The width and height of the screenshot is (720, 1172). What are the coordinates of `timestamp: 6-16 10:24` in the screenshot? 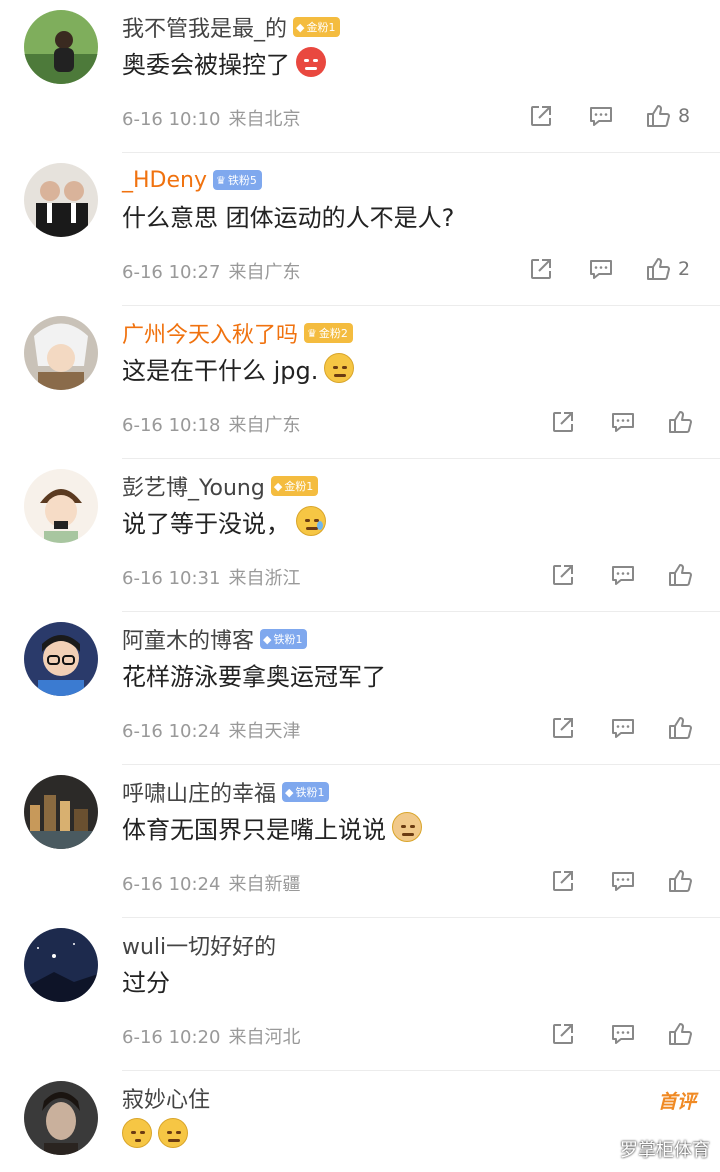 It's located at (171, 884).